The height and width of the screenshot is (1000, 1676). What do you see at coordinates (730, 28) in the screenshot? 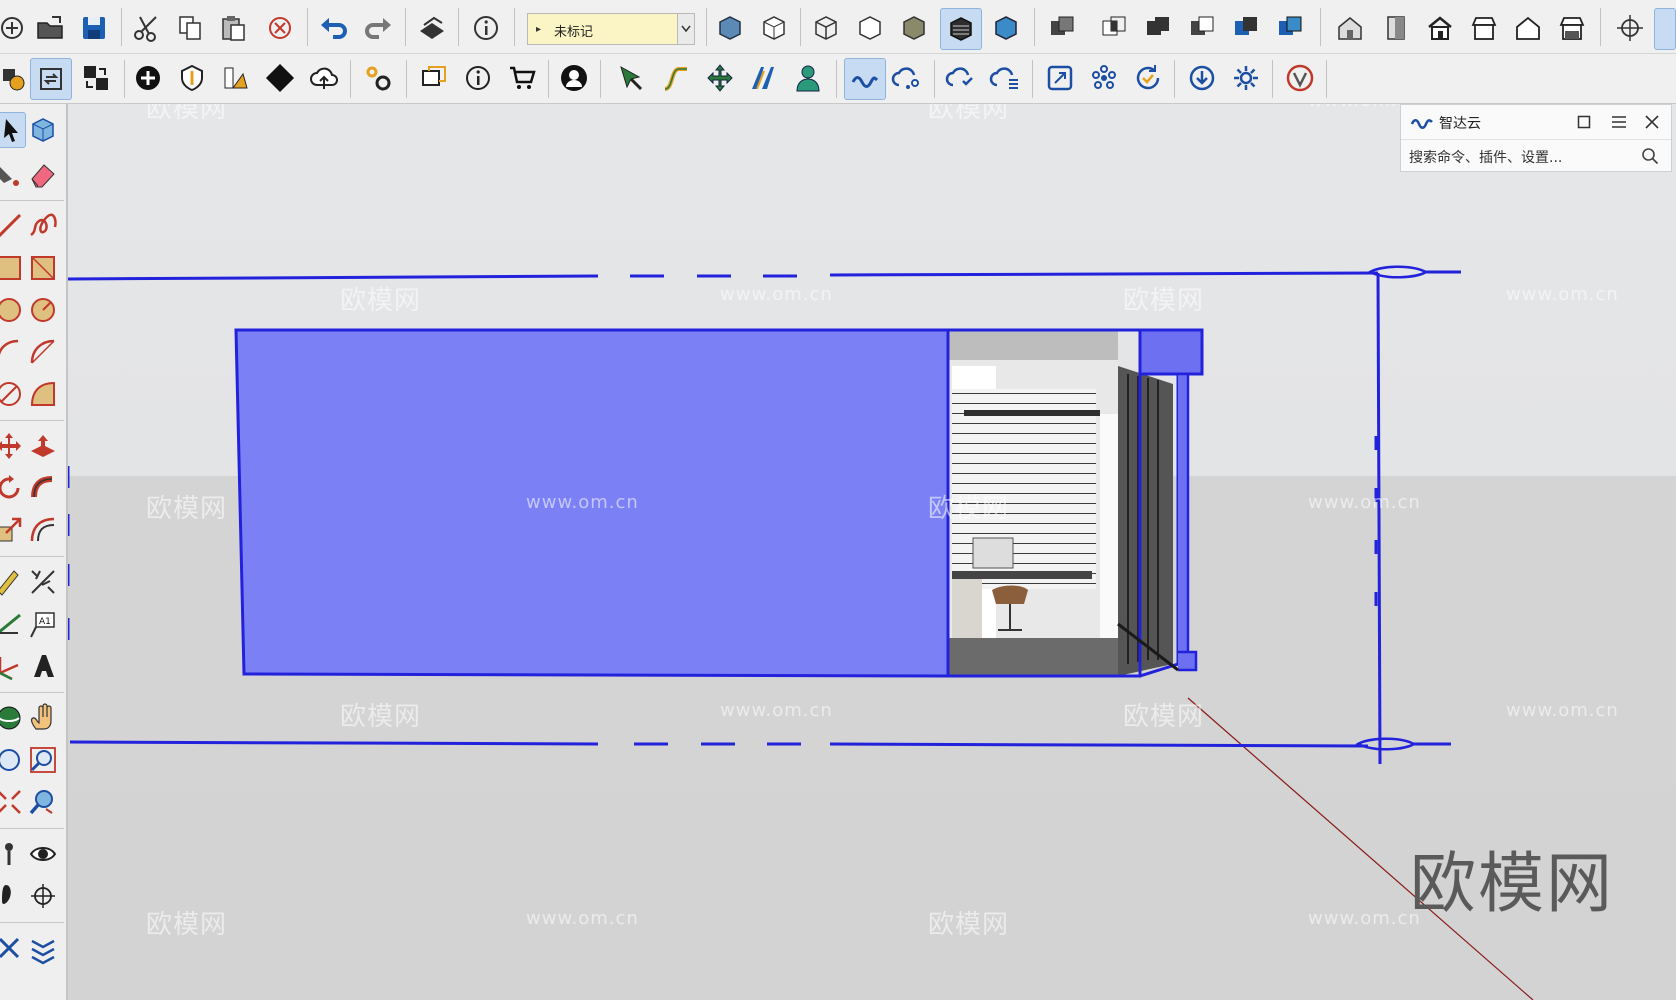
I see `xray-style-icon` at bounding box center [730, 28].